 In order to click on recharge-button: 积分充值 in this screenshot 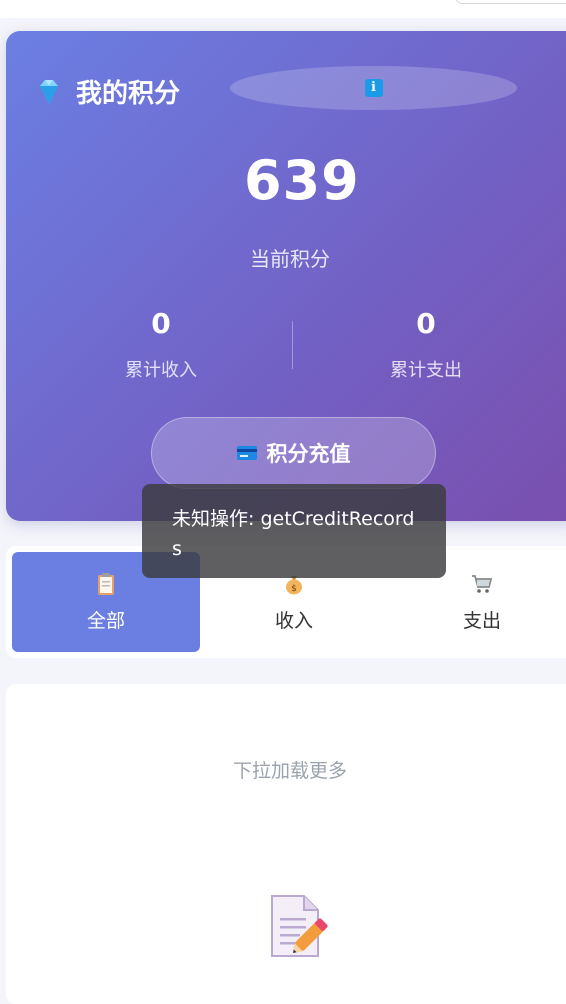, I will do `click(293, 453)`.